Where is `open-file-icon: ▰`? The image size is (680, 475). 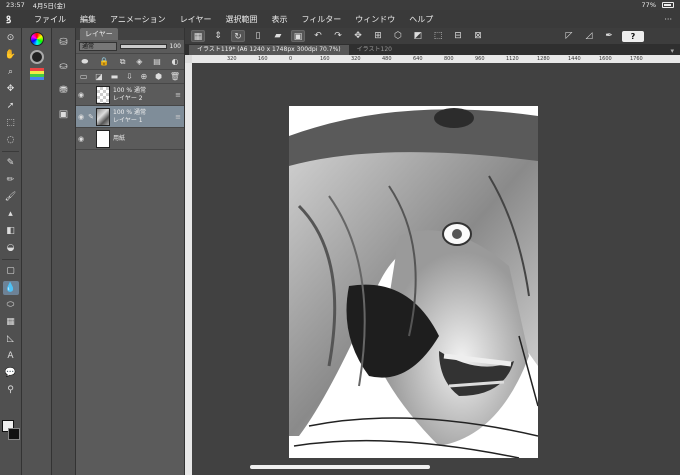 open-file-icon: ▰ is located at coordinates (278, 36).